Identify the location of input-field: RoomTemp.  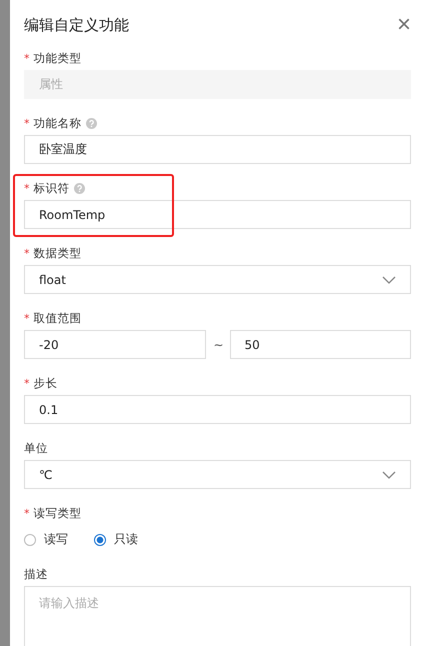
(217, 214).